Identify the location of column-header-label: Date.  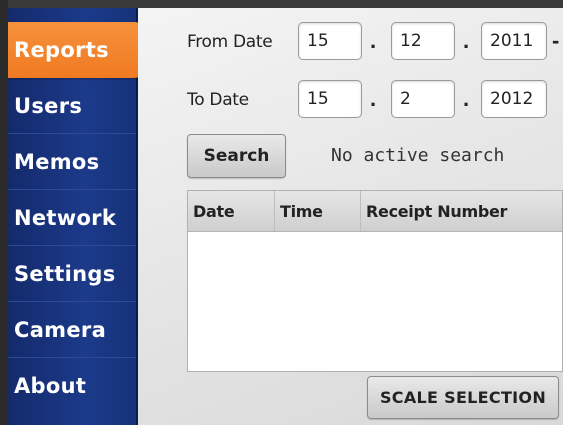
(214, 211).